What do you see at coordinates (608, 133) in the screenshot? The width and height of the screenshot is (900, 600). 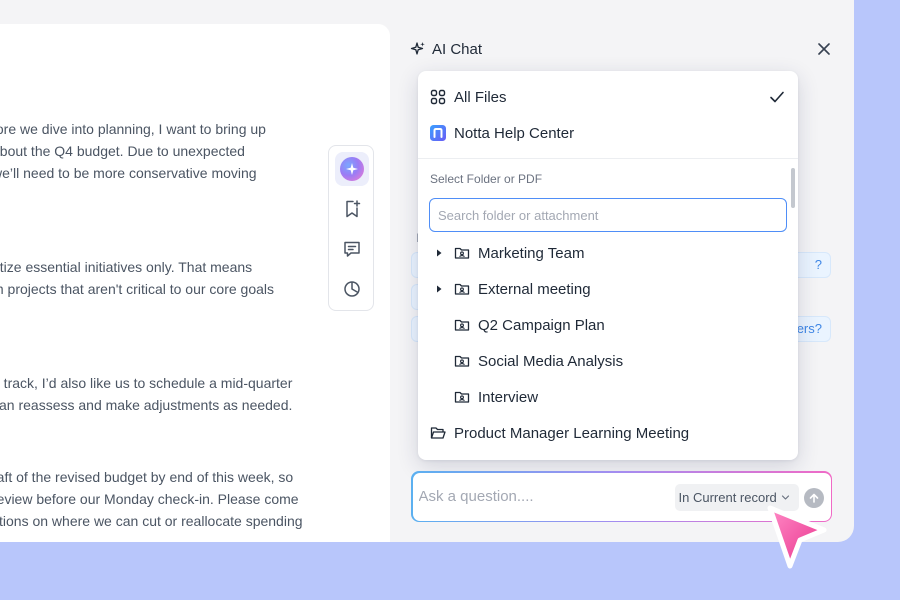 I see `help-center-option: Notta Help Center` at bounding box center [608, 133].